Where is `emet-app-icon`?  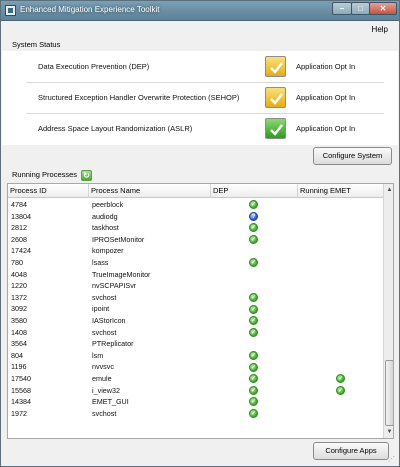 emet-app-icon is located at coordinates (10, 10).